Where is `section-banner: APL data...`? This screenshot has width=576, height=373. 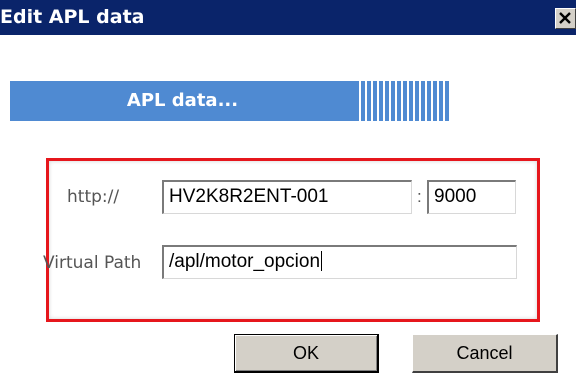
section-banner: APL data... is located at coordinates (182, 101).